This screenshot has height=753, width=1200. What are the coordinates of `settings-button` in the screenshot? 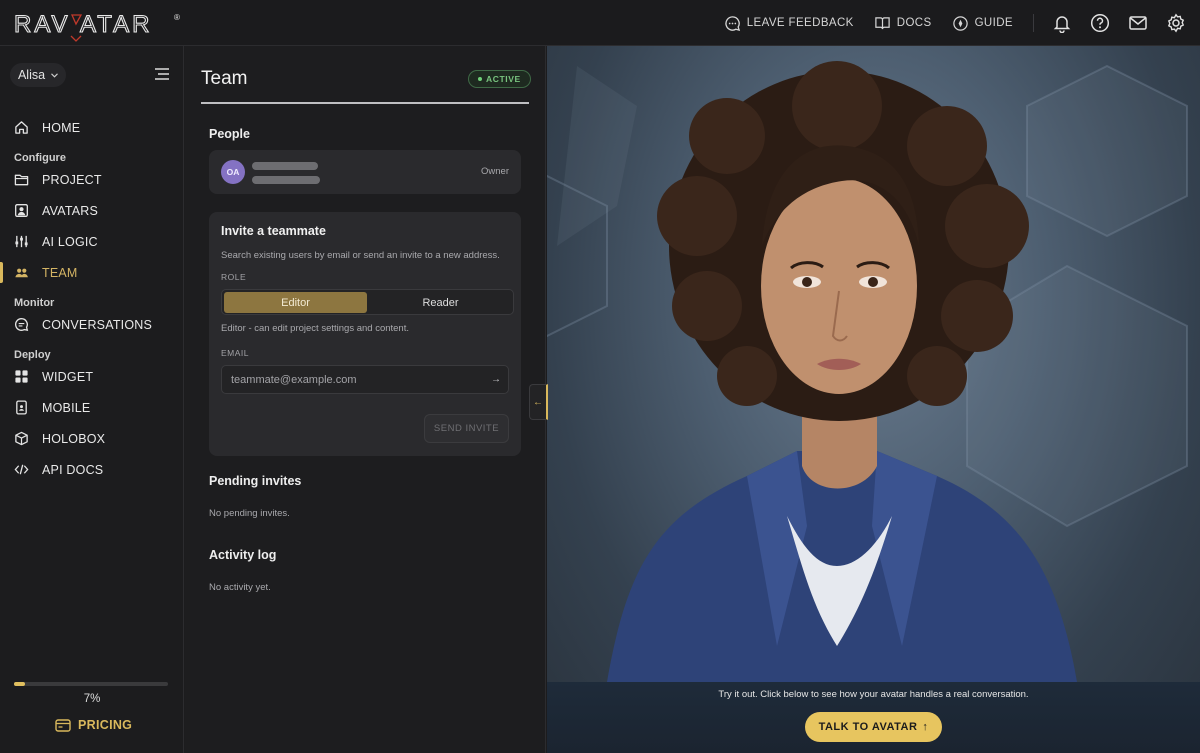 It's located at (1176, 23).